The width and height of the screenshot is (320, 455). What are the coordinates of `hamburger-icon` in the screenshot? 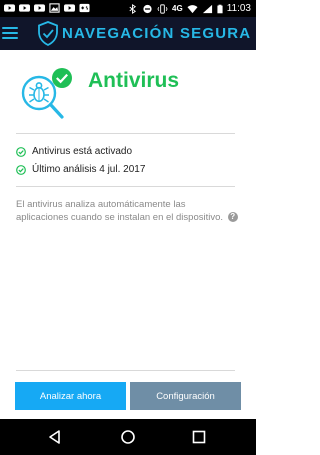 It's located at (10, 28).